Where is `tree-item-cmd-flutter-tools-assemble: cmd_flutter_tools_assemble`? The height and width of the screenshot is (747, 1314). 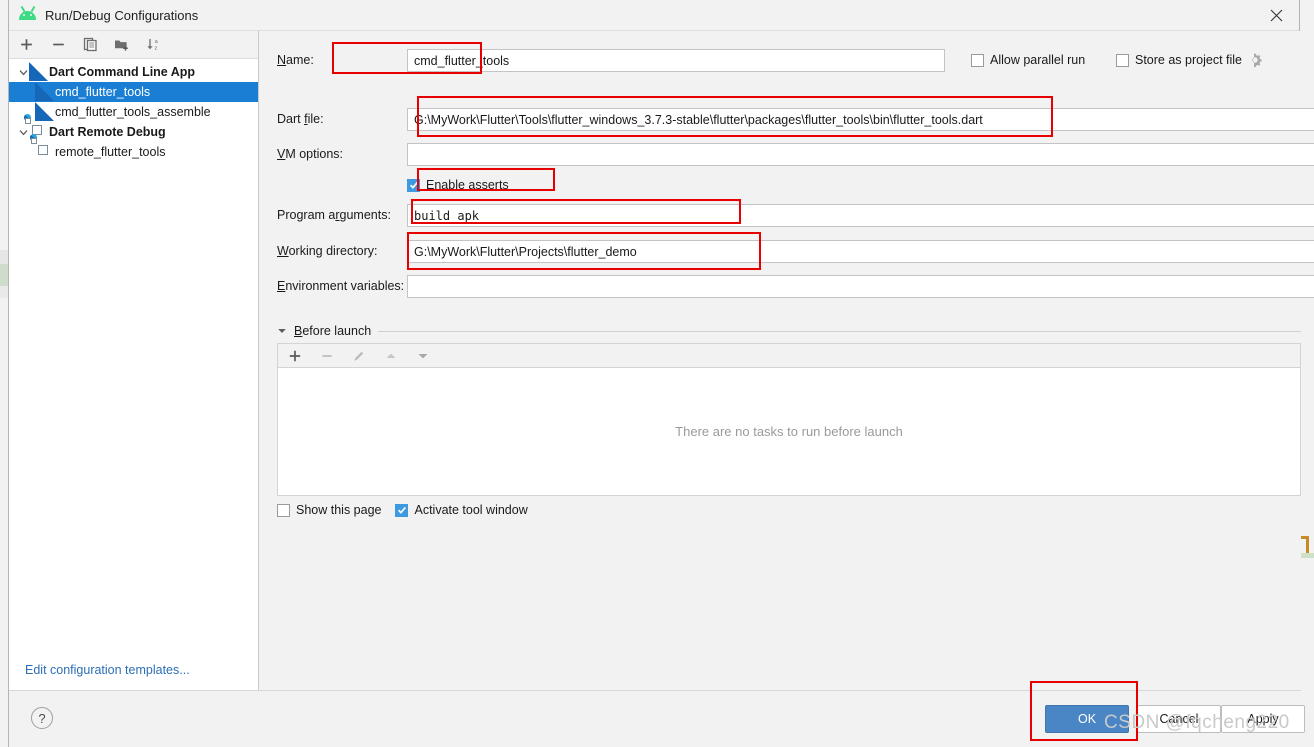 tree-item-cmd-flutter-tools-assemble: cmd_flutter_tools_assemble is located at coordinates (133, 112).